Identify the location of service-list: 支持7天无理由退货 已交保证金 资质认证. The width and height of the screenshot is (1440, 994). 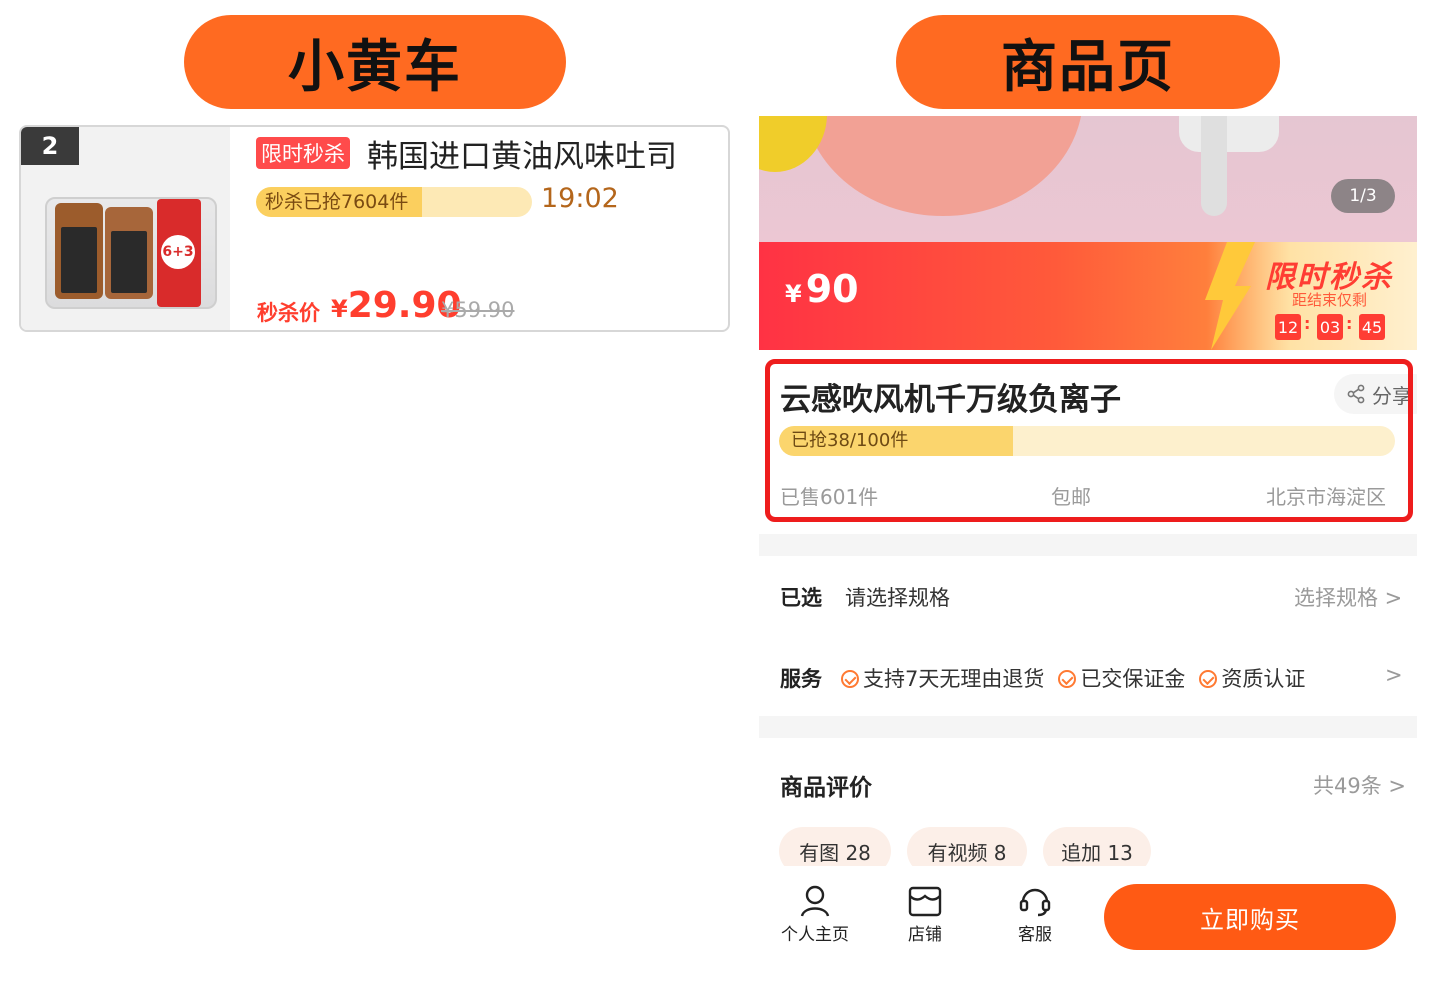
(1080, 678).